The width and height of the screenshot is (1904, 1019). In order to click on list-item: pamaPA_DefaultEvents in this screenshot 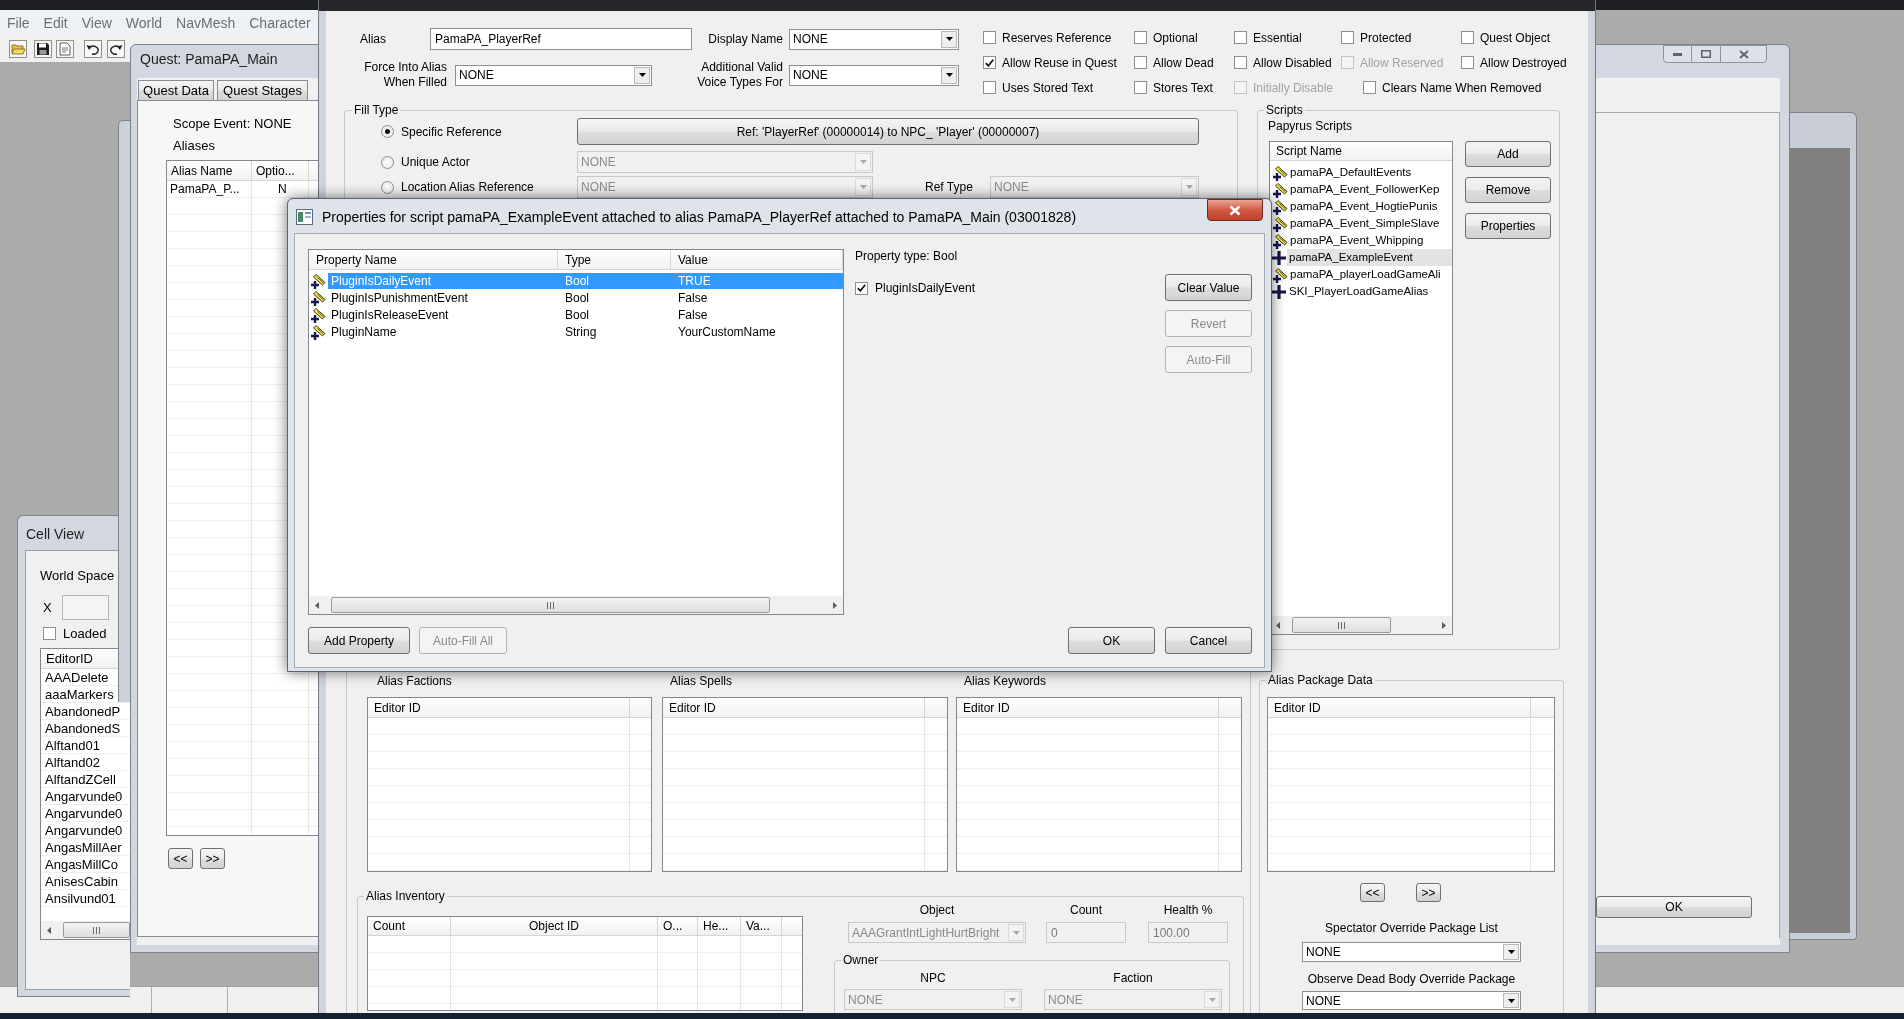, I will do `click(1370, 172)`.